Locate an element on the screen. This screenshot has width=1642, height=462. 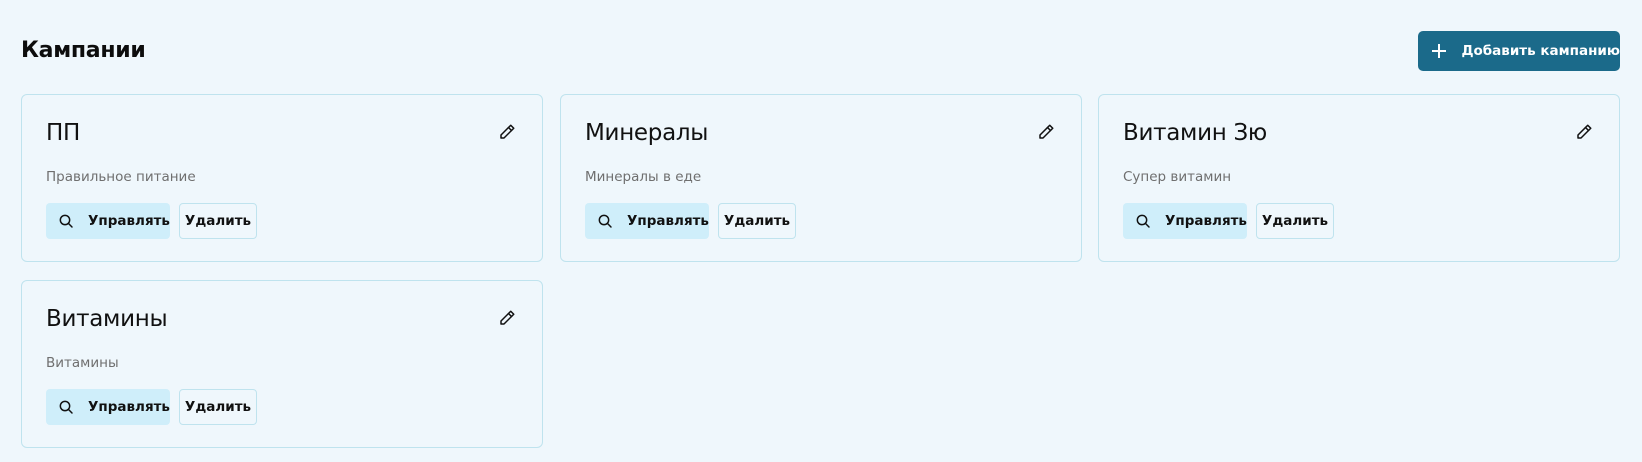
campaign-description: Супер витамин is located at coordinates (1177, 177).